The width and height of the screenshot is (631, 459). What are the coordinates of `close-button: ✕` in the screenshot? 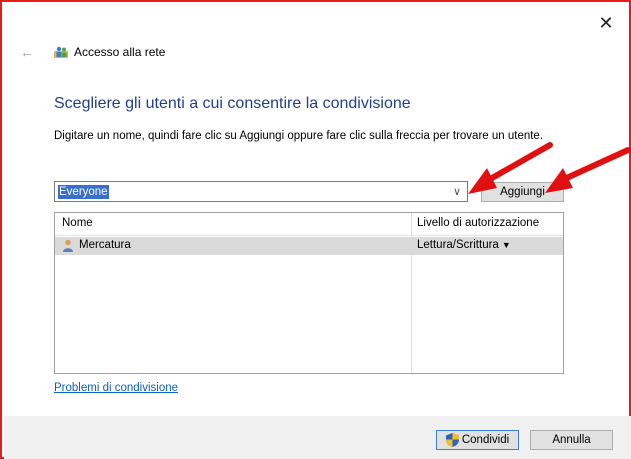 It's located at (606, 23).